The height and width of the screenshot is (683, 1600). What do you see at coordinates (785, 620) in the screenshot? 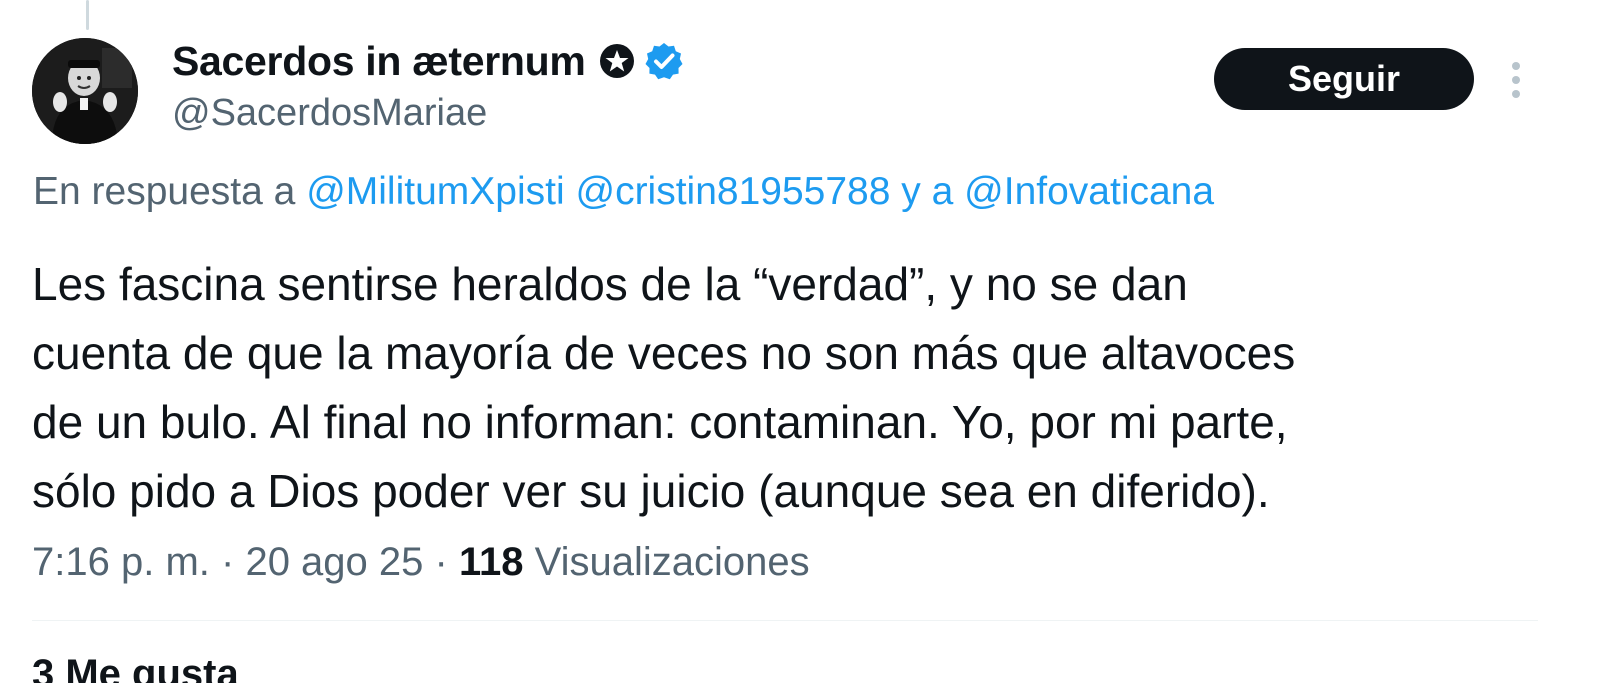
I see `divider` at bounding box center [785, 620].